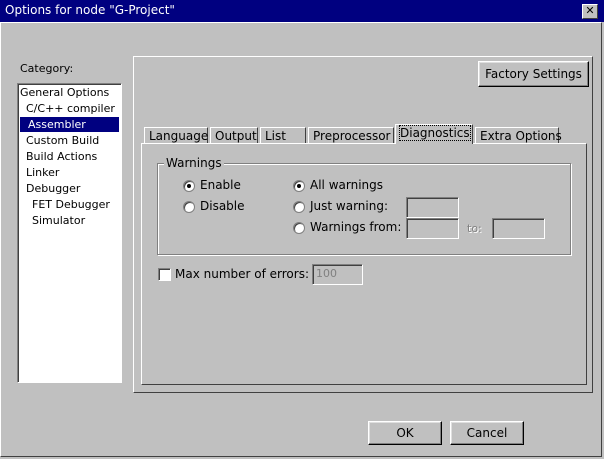 The image size is (604, 459). I want to click on tab-diagnostics: Diagnostics, so click(434, 134).